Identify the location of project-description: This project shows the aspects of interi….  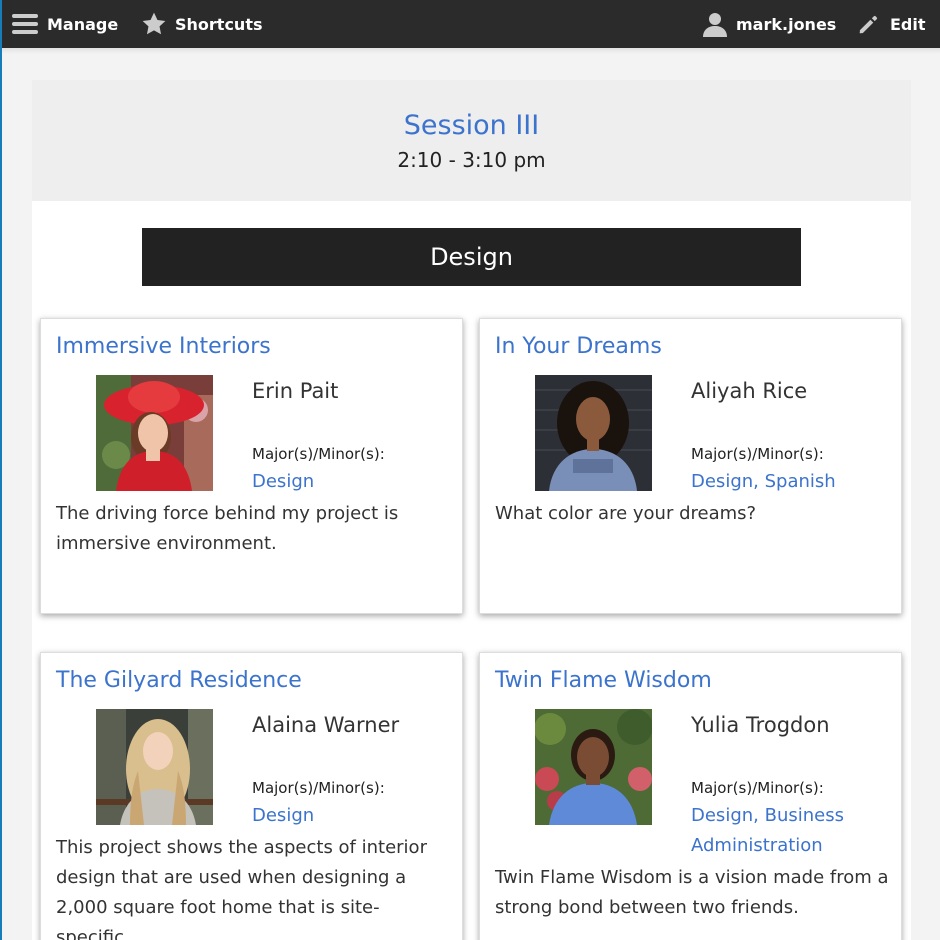
(241, 888).